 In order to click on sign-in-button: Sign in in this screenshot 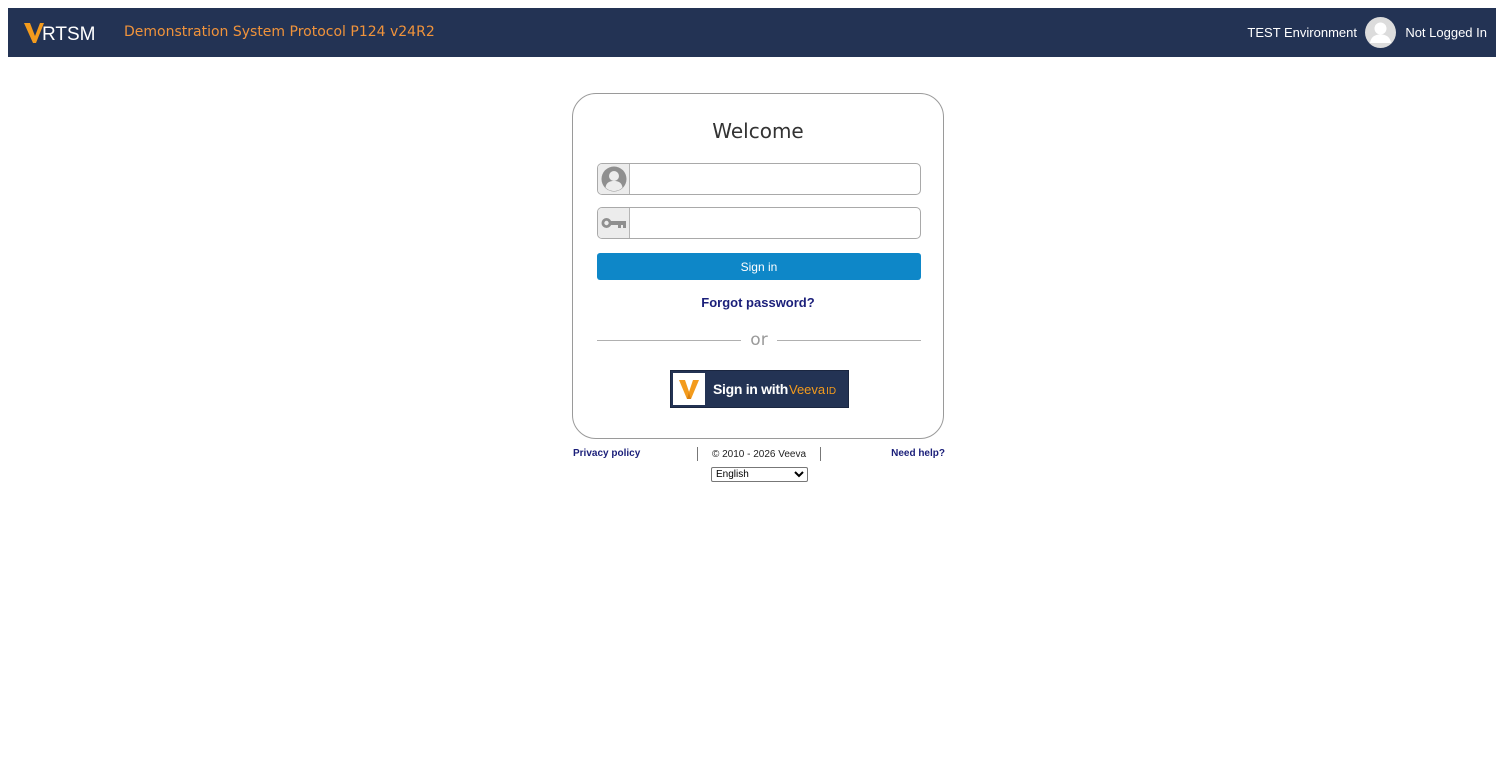, I will do `click(759, 266)`.